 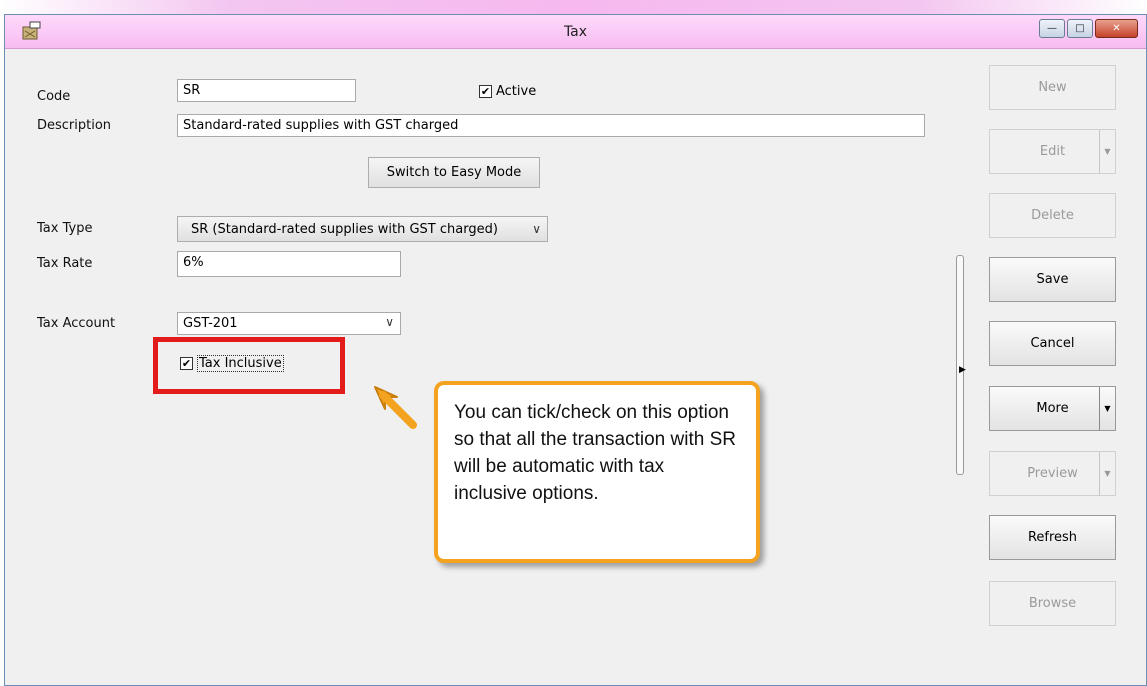 I want to click on callout-arrow-icon, so click(x=395, y=407).